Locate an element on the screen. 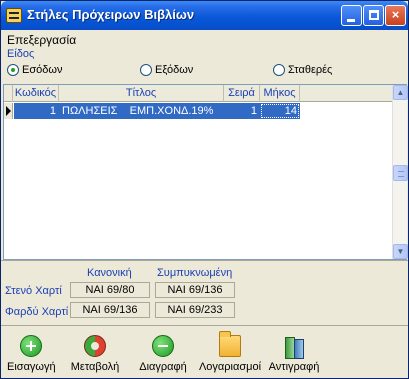  scroll-up-button: ▲ is located at coordinates (400, 92).